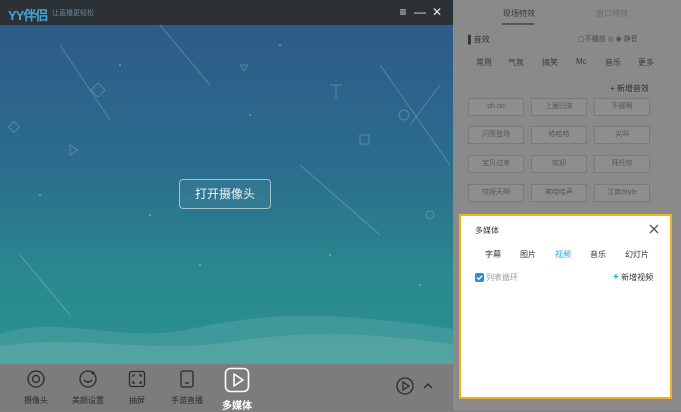 The height and width of the screenshot is (412, 681). What do you see at coordinates (629, 88) in the screenshot?
I see `new-sound-effect-button: + 新增音效` at bounding box center [629, 88].